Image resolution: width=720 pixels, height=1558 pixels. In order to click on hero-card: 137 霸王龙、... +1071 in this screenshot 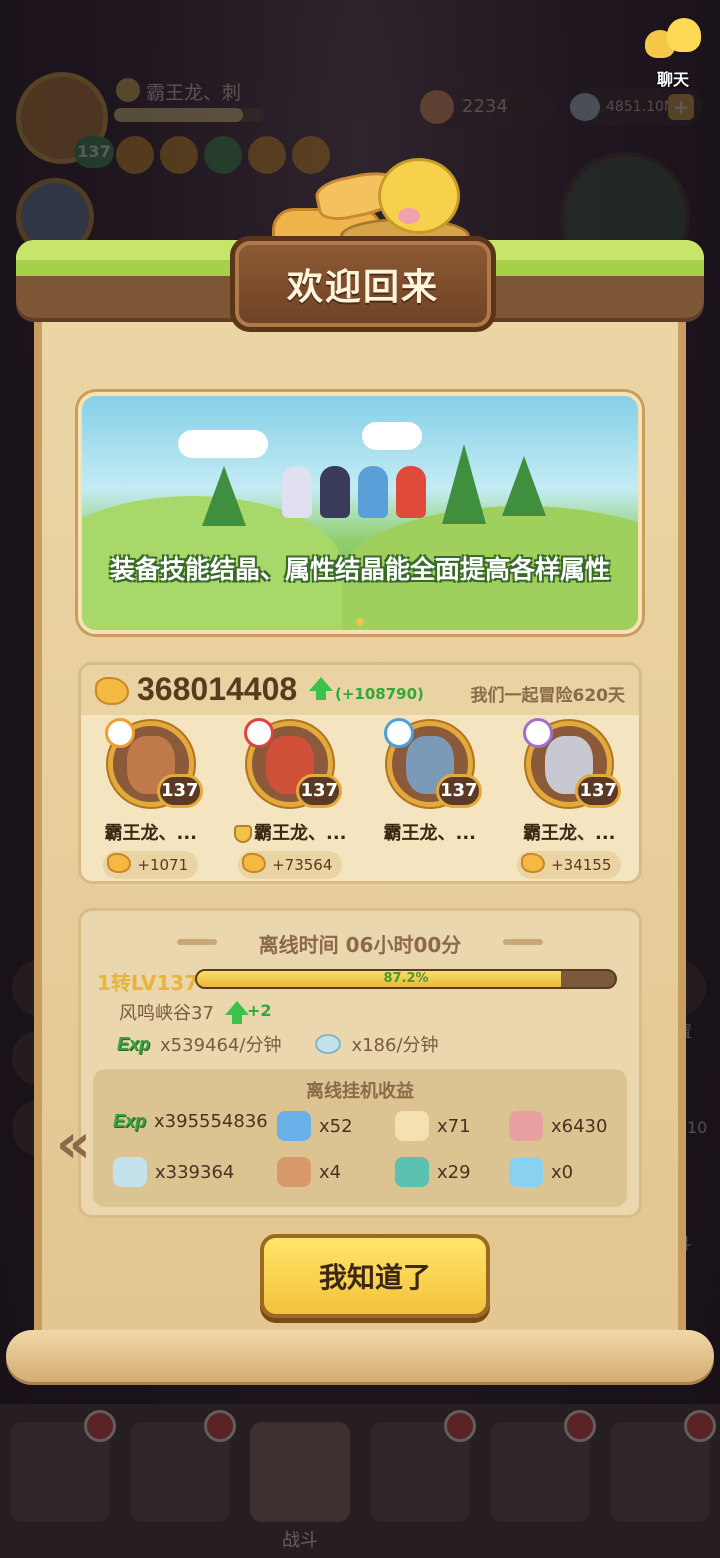, I will do `click(151, 798)`.